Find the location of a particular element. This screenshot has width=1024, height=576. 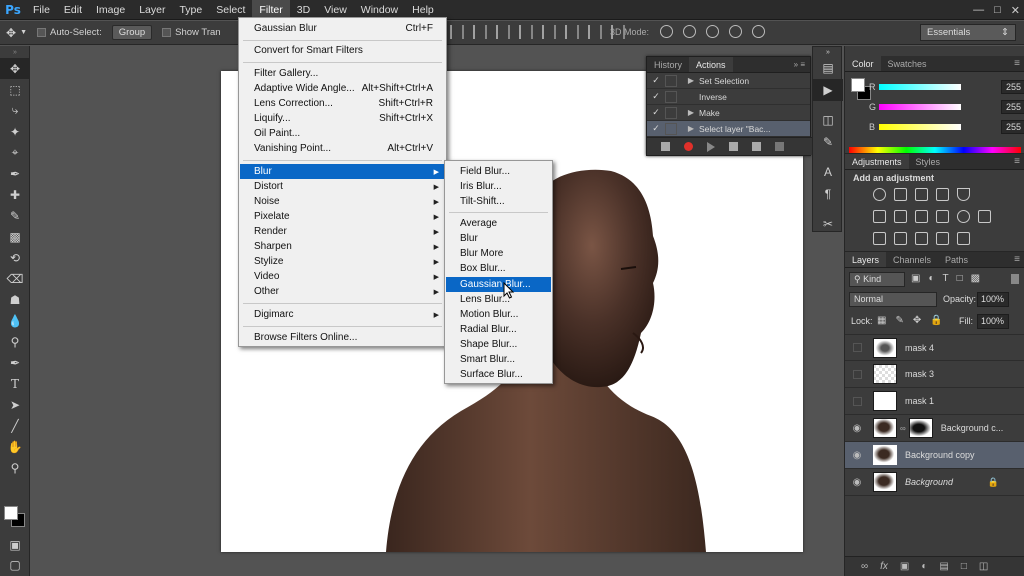

opacity-field: 100% is located at coordinates (993, 299).